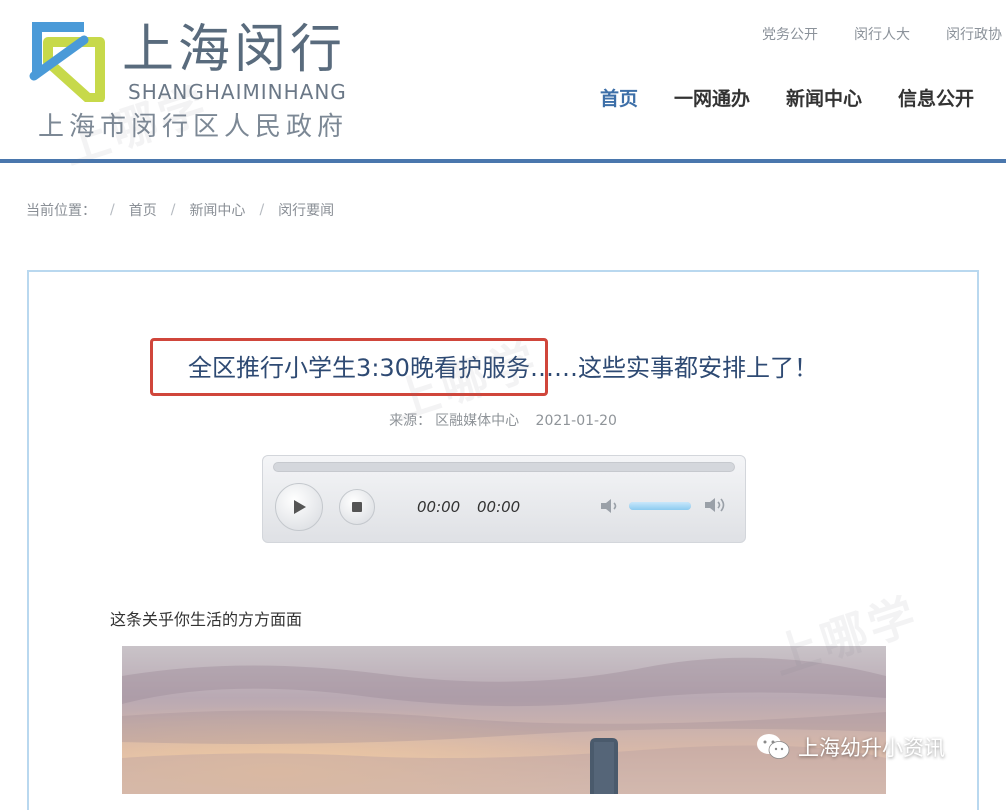 This screenshot has height=810, width=1006. Describe the element at coordinates (936, 97) in the screenshot. I see `nav-item-info-disclosure: 信息公开` at that location.